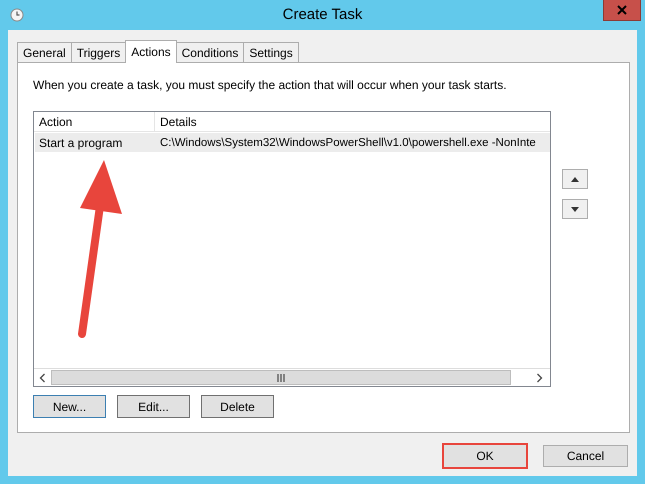 The height and width of the screenshot is (484, 645). I want to click on move-up-button, so click(575, 179).